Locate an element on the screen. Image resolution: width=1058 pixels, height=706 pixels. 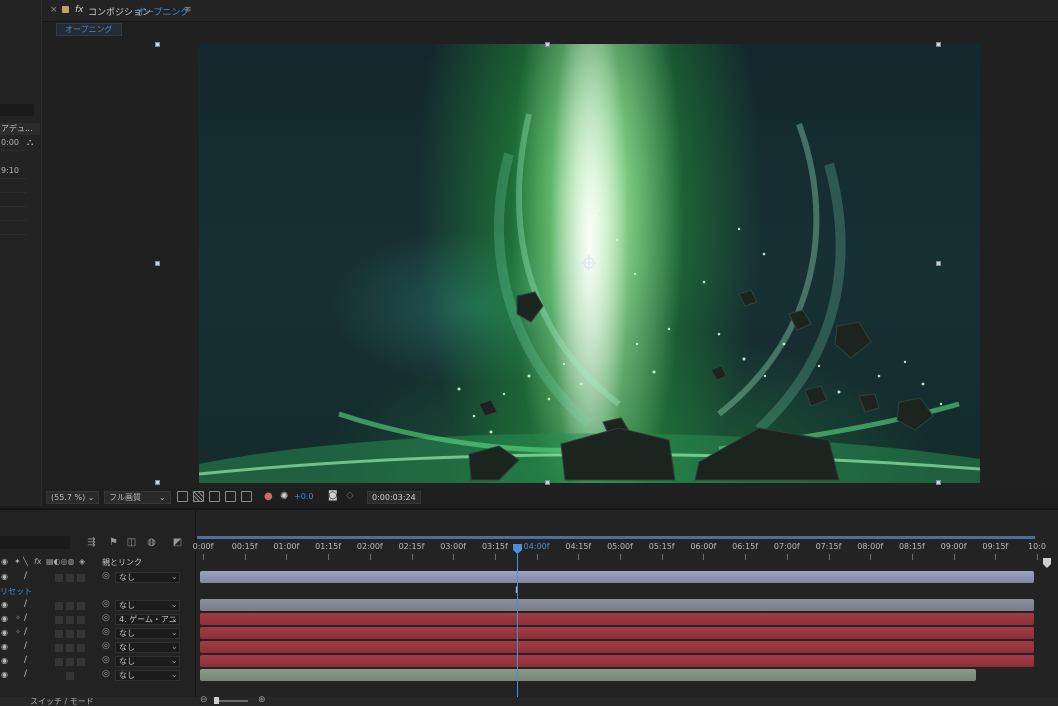
zoom-slider-thumb is located at coordinates (216, 700).